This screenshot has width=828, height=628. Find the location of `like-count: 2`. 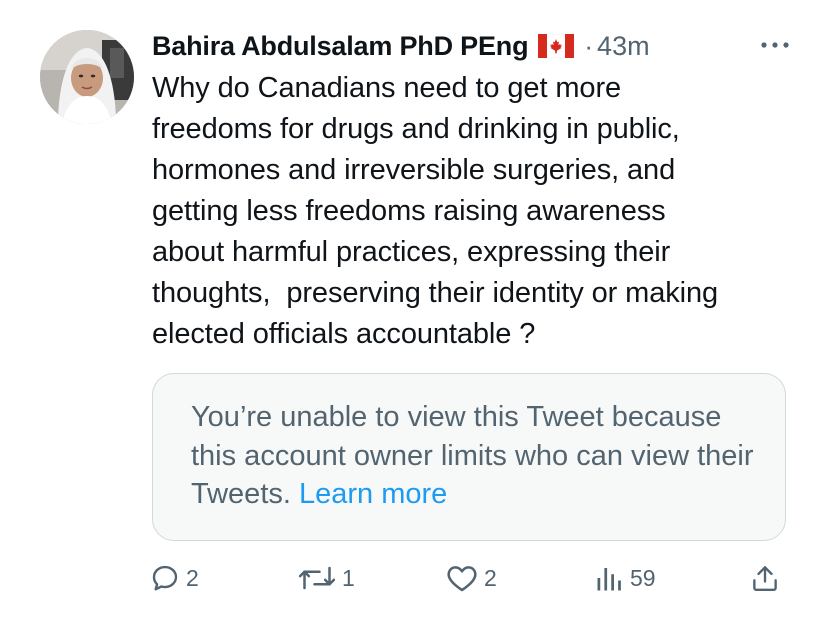

like-count: 2 is located at coordinates (490, 577).